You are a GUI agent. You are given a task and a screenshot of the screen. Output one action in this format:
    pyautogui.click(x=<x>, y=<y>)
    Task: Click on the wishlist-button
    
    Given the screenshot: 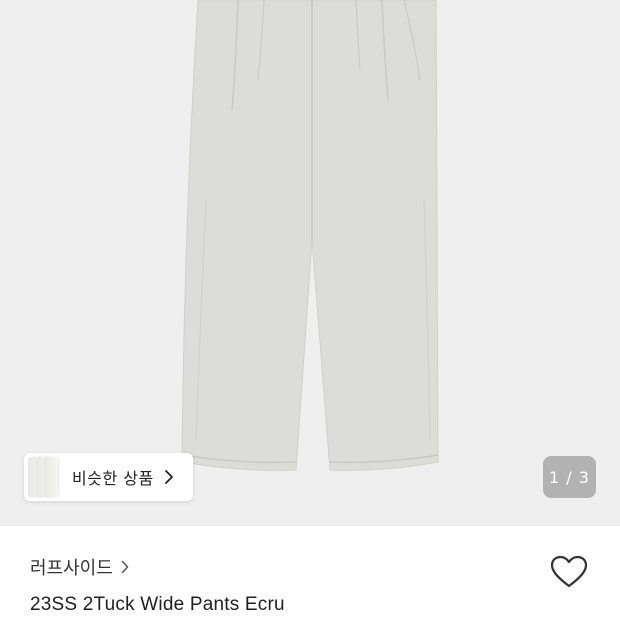 What is the action you would take?
    pyautogui.click(x=569, y=572)
    